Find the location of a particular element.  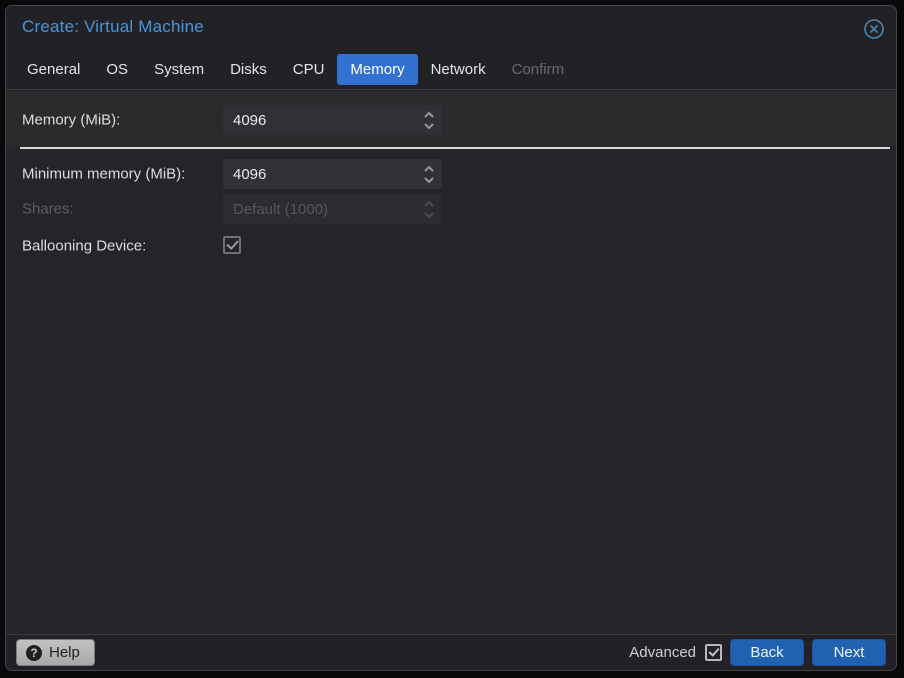

back-button: Back is located at coordinates (767, 652).